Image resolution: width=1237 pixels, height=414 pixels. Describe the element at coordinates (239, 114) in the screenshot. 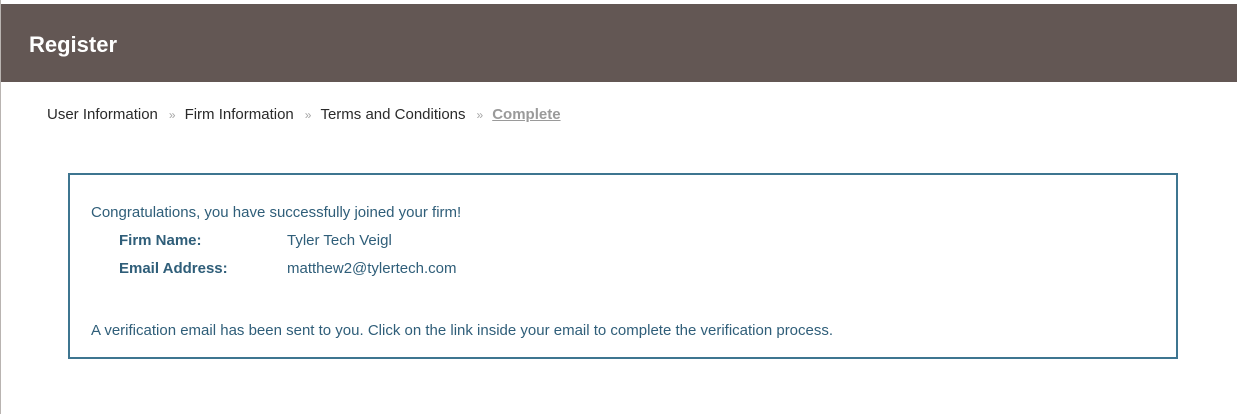

I see `breadcrumb-step-firm-information: Firm Information` at that location.